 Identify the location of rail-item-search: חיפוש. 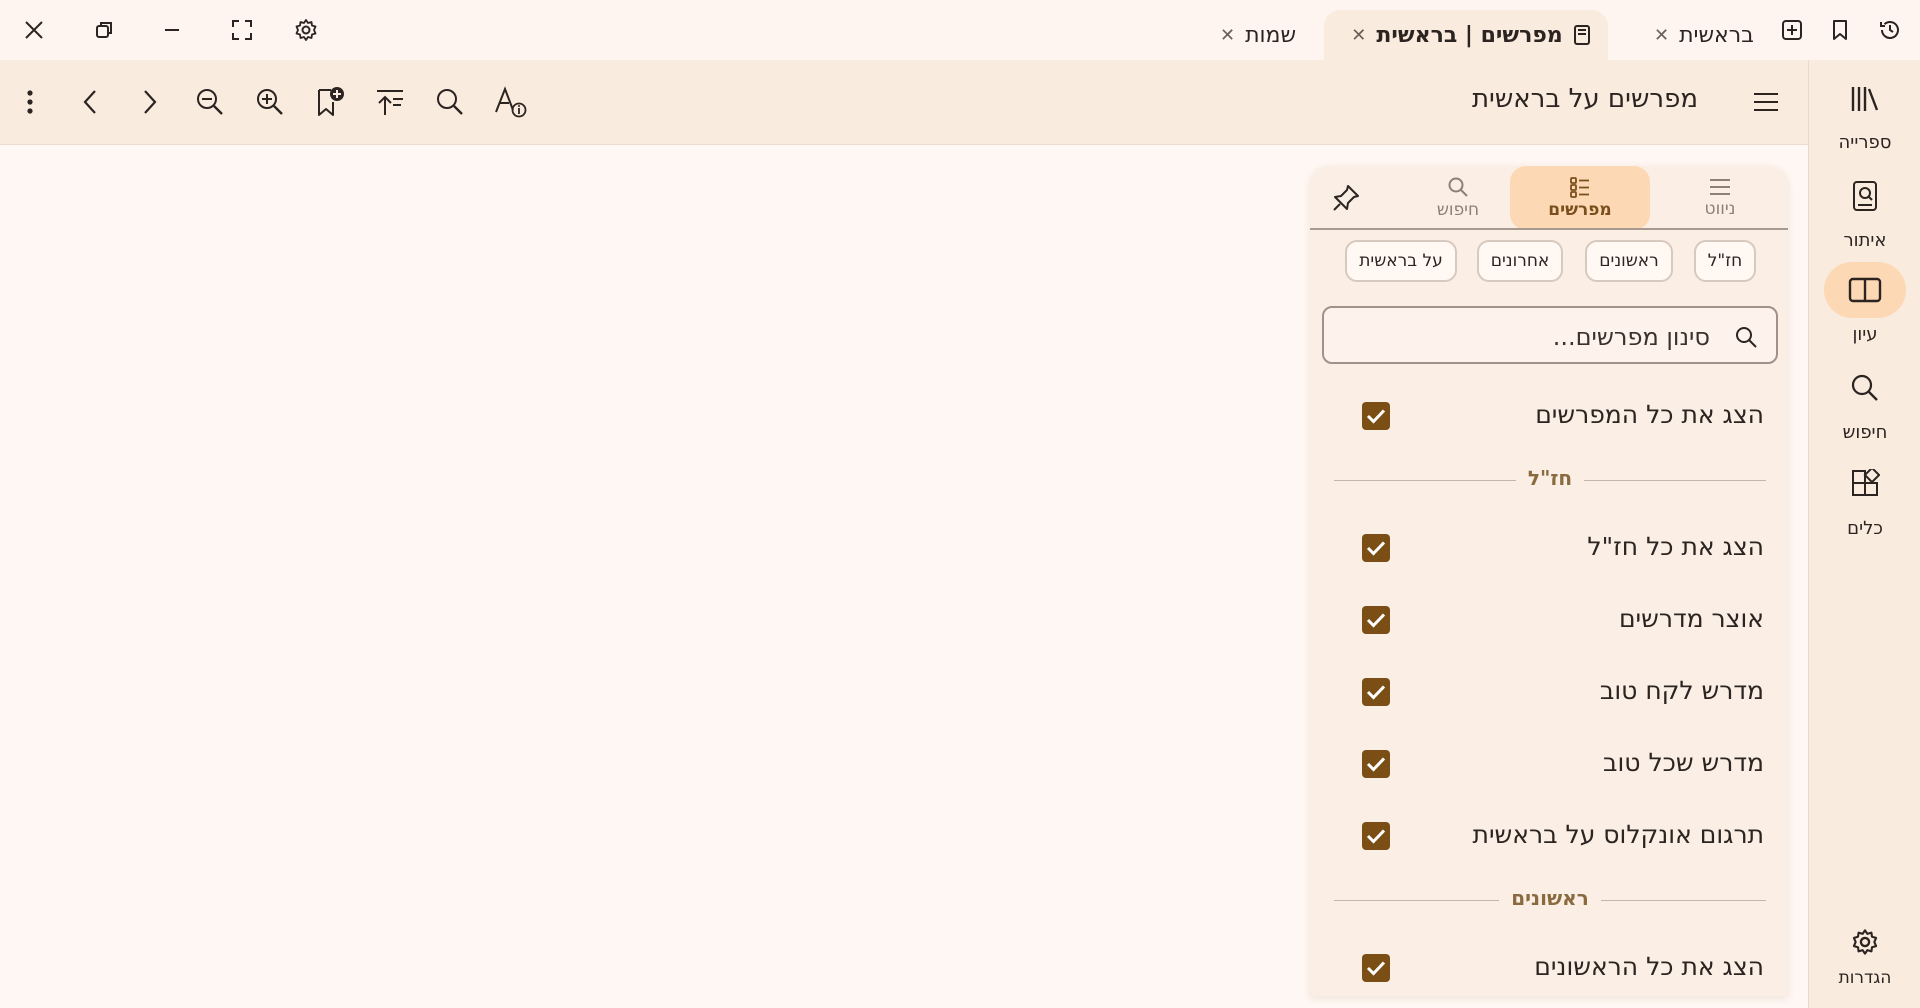
(1864, 401).